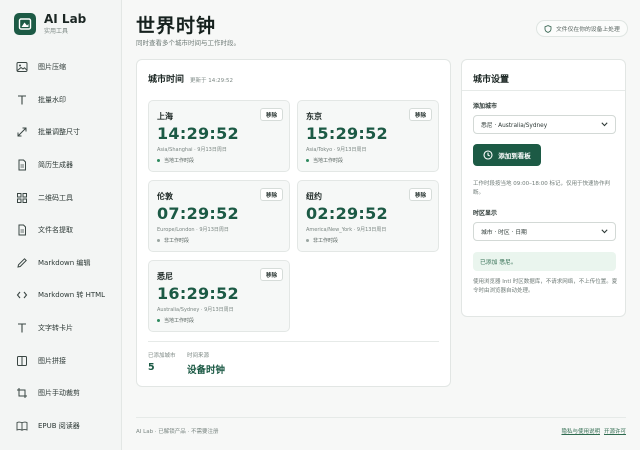 This screenshot has height=450, width=640. I want to click on footer-note: AI Lab · 已解锁产品 · 不需要注册, so click(177, 432).